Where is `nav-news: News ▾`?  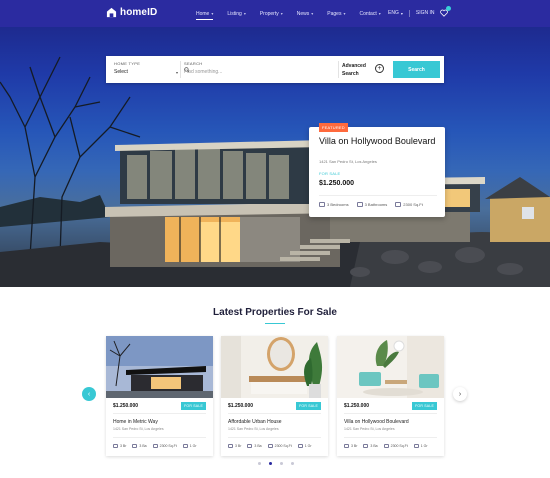 nav-news: News ▾ is located at coordinates (305, 13).